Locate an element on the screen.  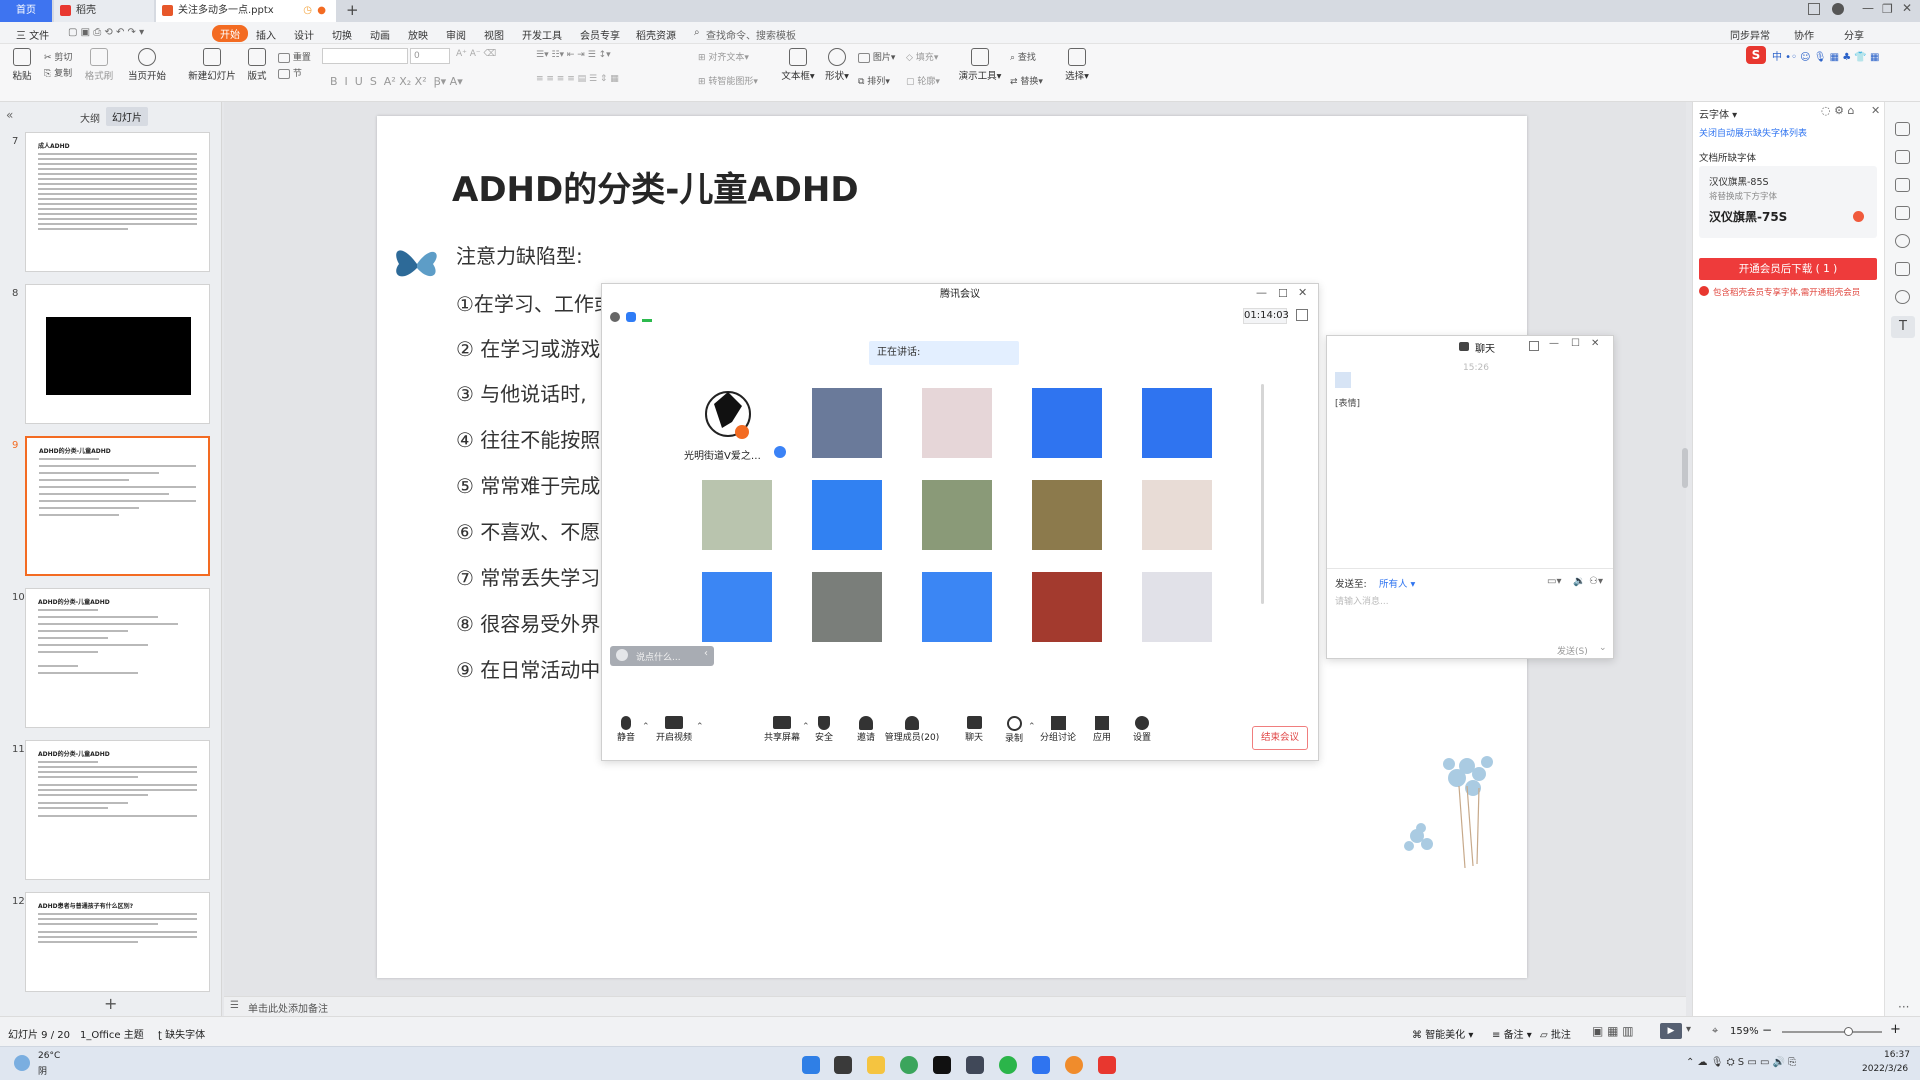
audio-options-icon: ⌃ is located at coordinates (646, 727).